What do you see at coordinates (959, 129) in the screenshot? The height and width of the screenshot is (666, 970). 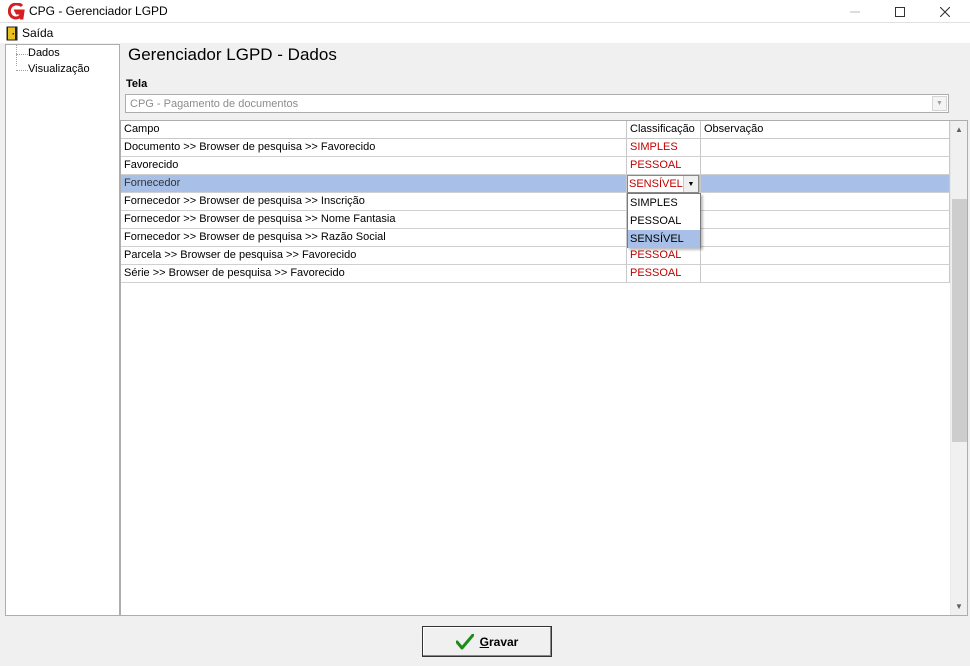 I see `scroll-up-icon: ▲` at bounding box center [959, 129].